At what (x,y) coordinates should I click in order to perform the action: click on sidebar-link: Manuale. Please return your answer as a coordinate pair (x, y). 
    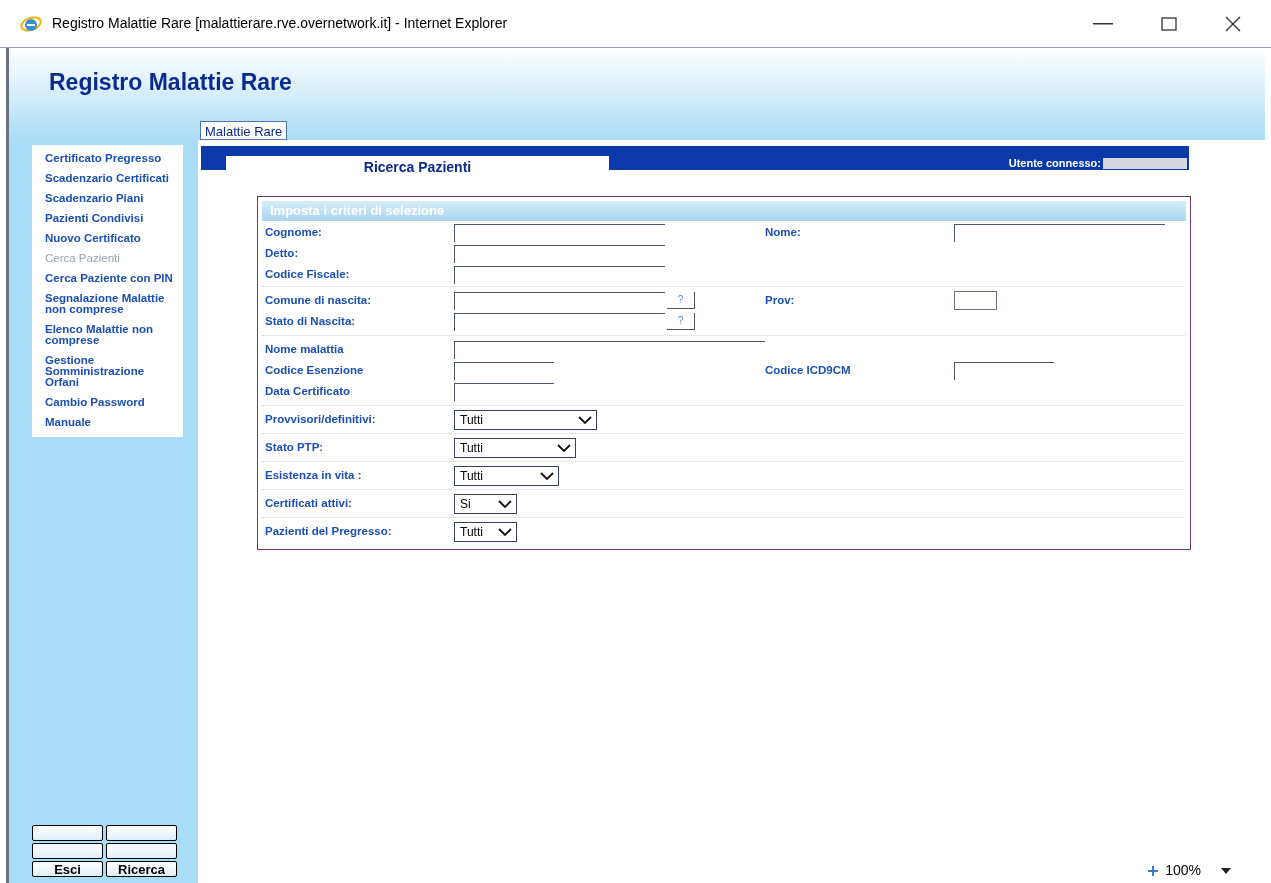
    Looking at the image, I should click on (110, 422).